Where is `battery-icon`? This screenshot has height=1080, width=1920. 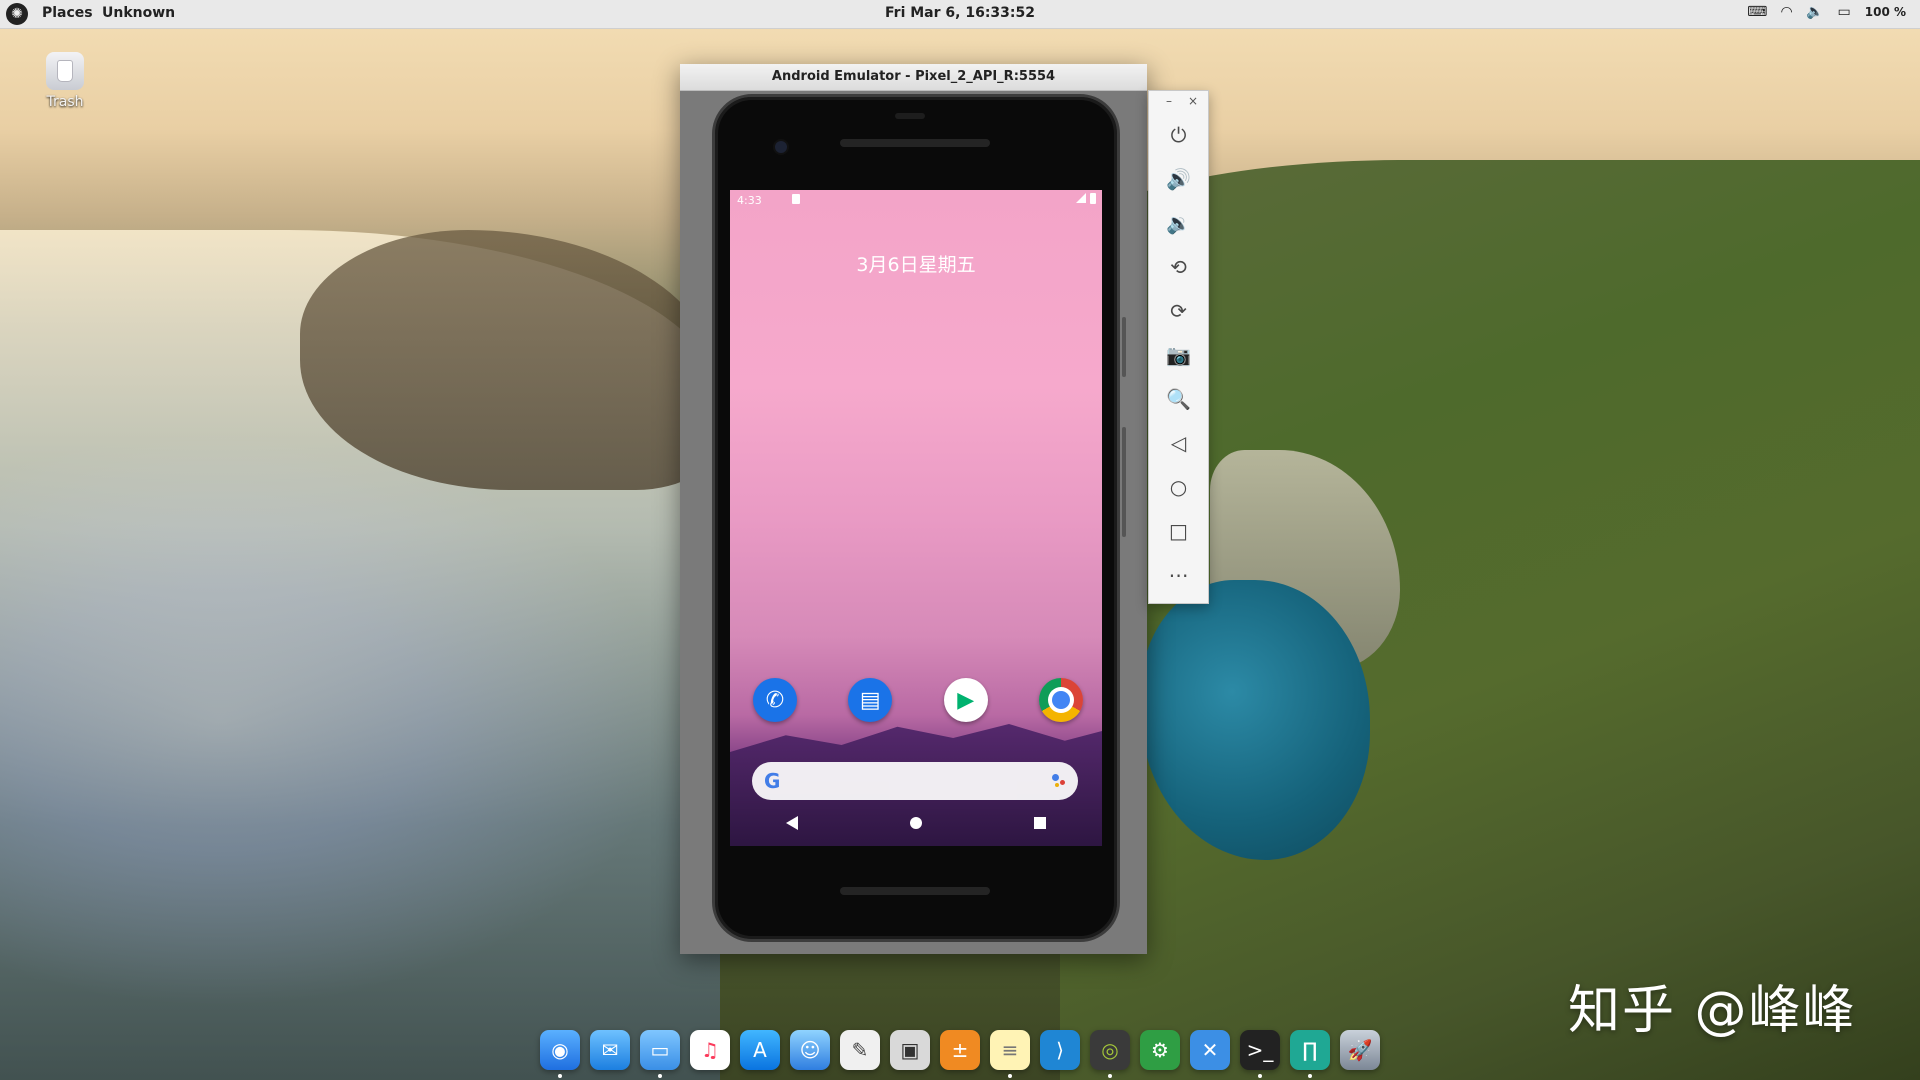
battery-icon is located at coordinates (1093, 198).